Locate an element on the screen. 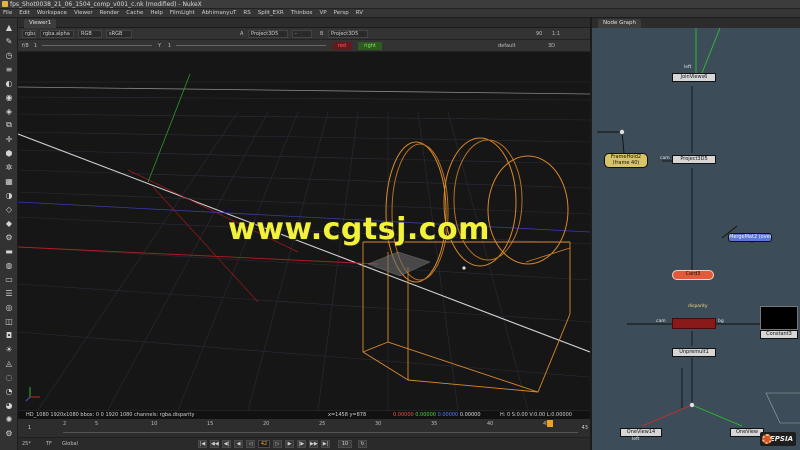  loop-icon: ↻ is located at coordinates (362, 444).